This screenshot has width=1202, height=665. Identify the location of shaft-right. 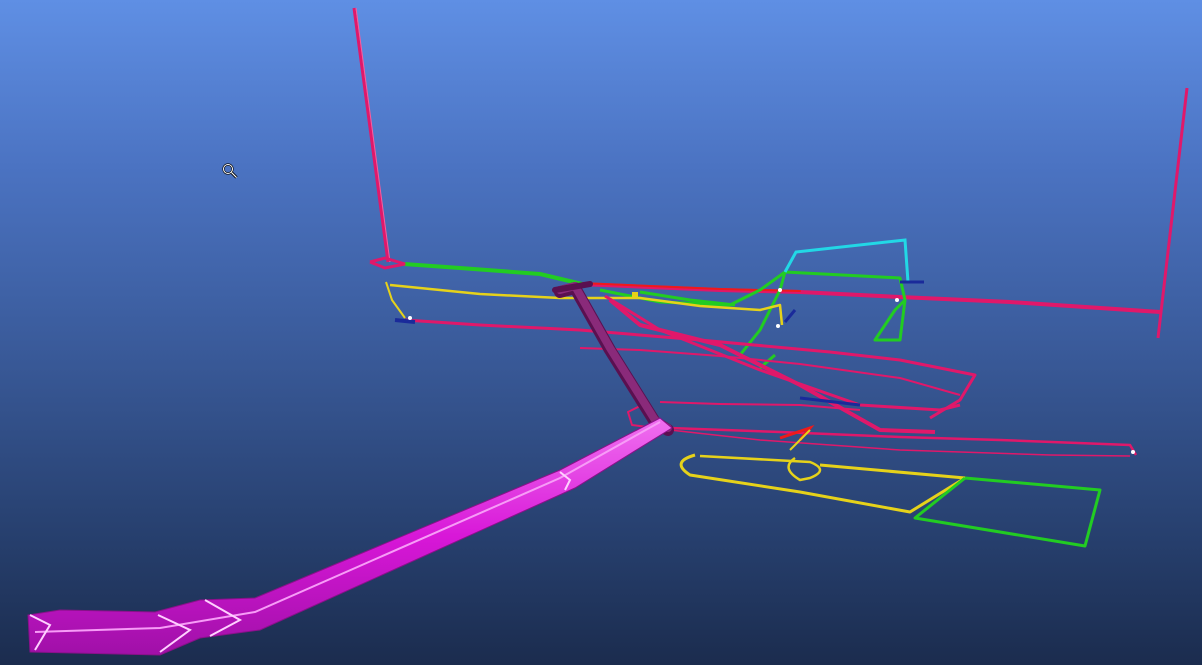
(1172, 213).